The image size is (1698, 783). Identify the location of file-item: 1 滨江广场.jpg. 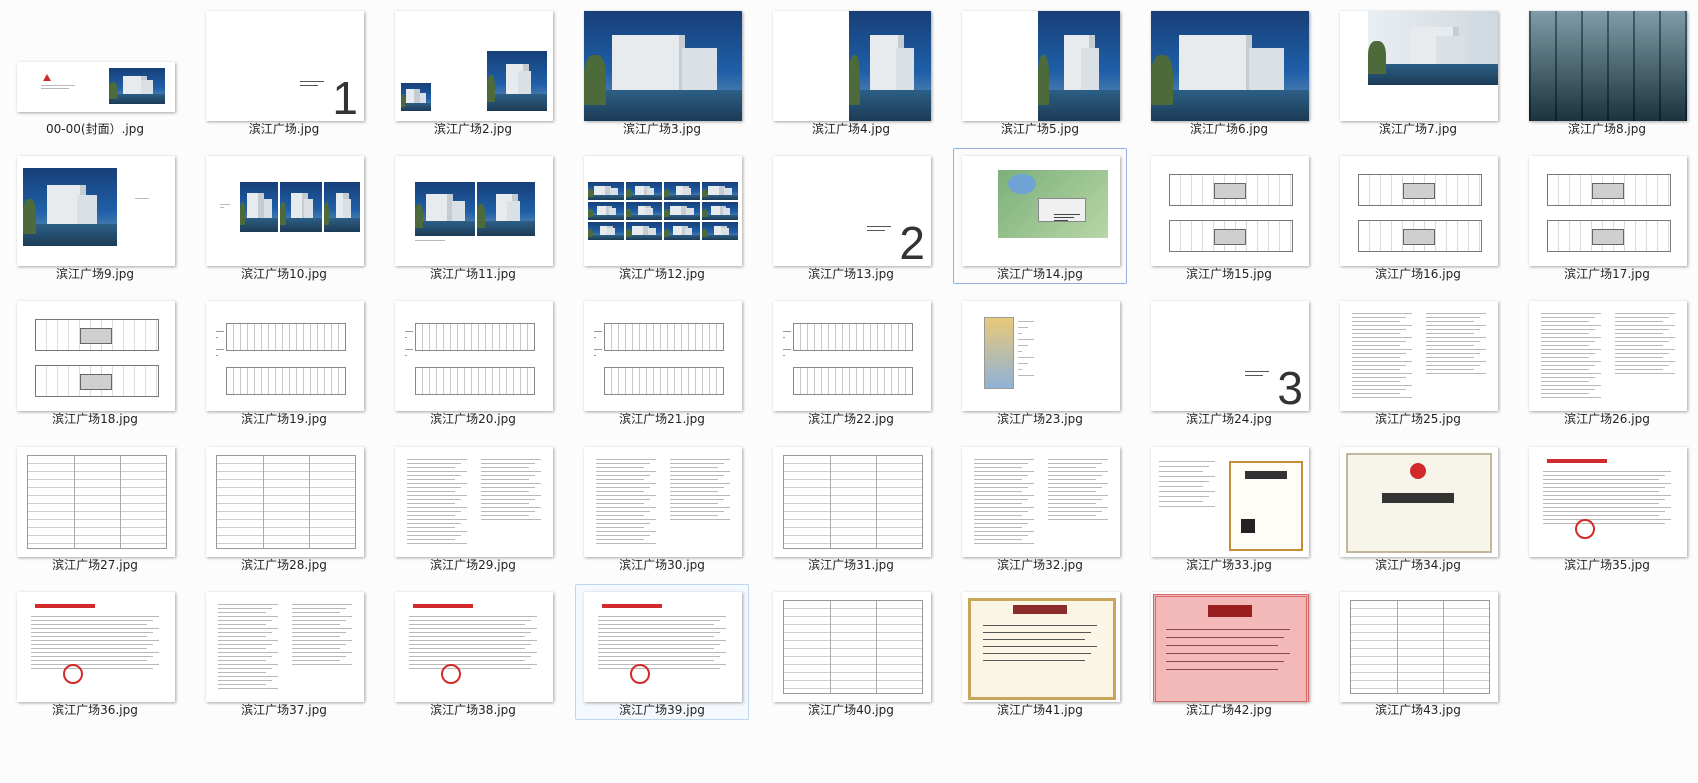
(284, 71).